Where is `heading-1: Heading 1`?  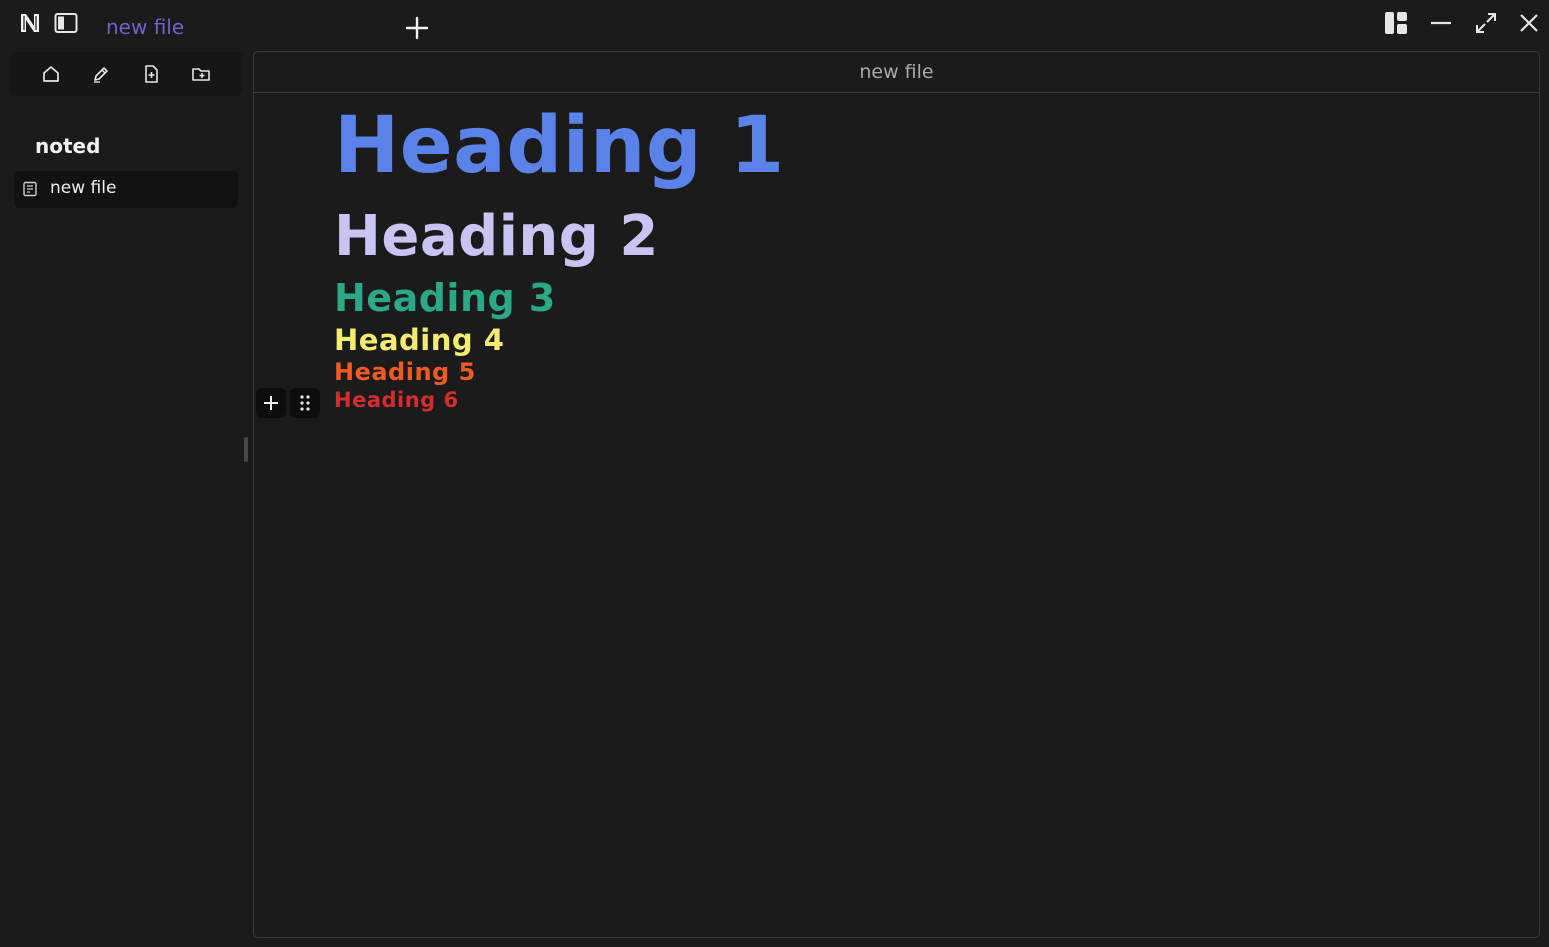
heading-1: Heading 1 is located at coordinates (559, 146).